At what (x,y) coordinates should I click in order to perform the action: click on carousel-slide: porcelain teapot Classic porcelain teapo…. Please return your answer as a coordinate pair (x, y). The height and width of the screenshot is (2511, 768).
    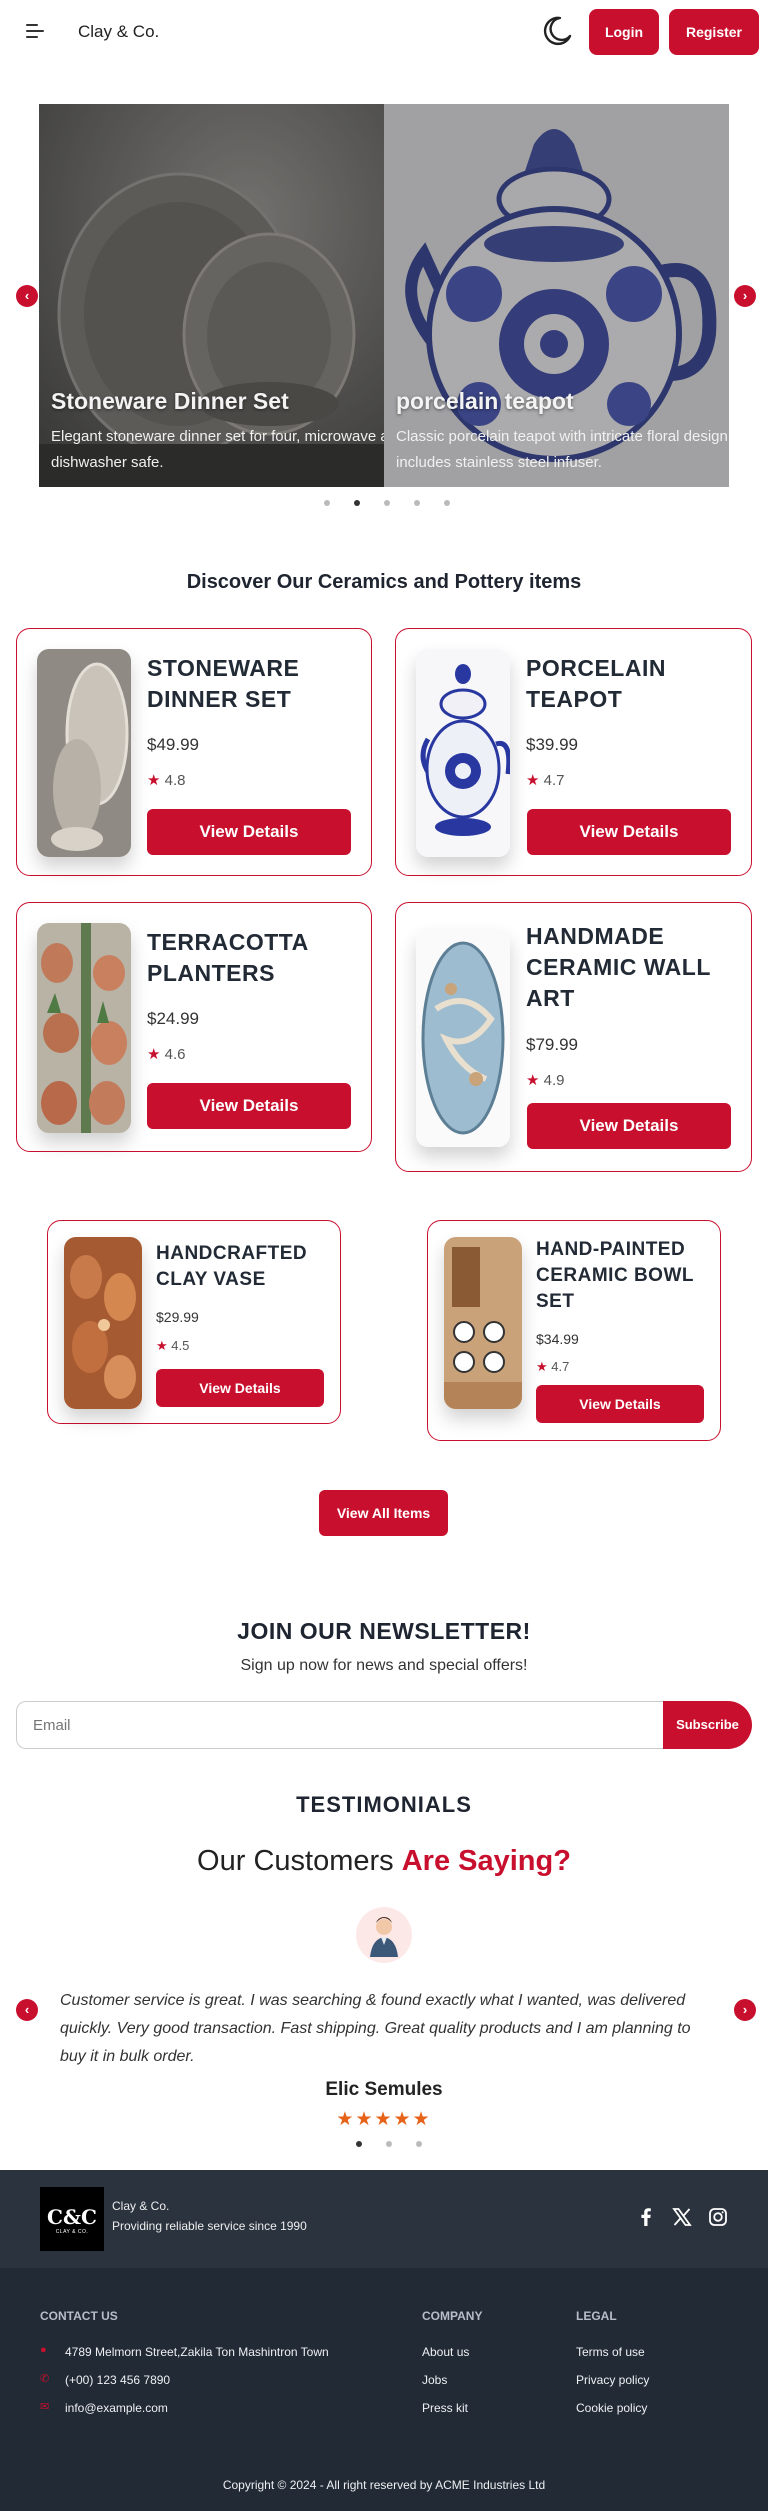
    Looking at the image, I should click on (556, 295).